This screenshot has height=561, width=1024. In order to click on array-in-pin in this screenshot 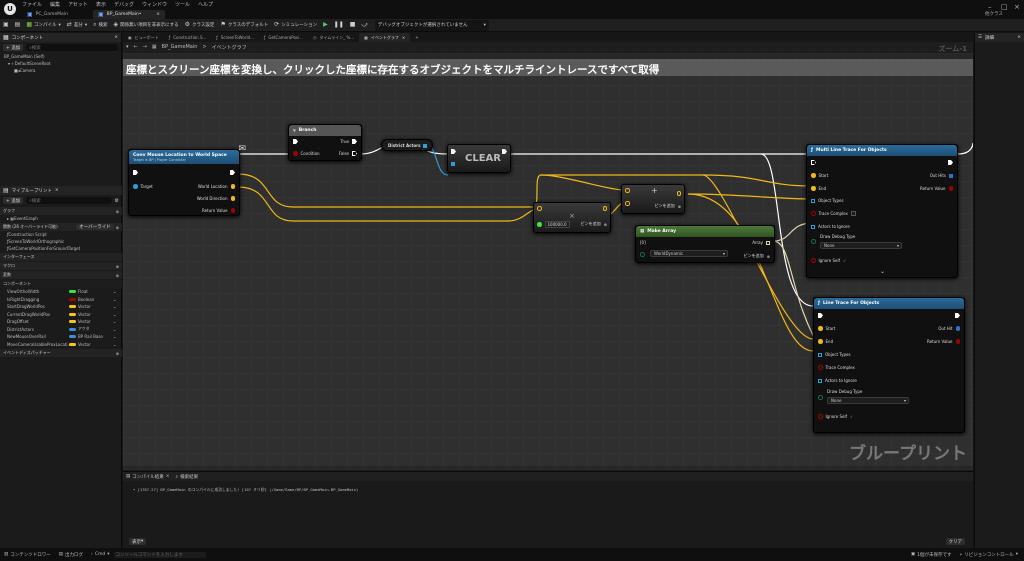, I will do `click(453, 164)`.